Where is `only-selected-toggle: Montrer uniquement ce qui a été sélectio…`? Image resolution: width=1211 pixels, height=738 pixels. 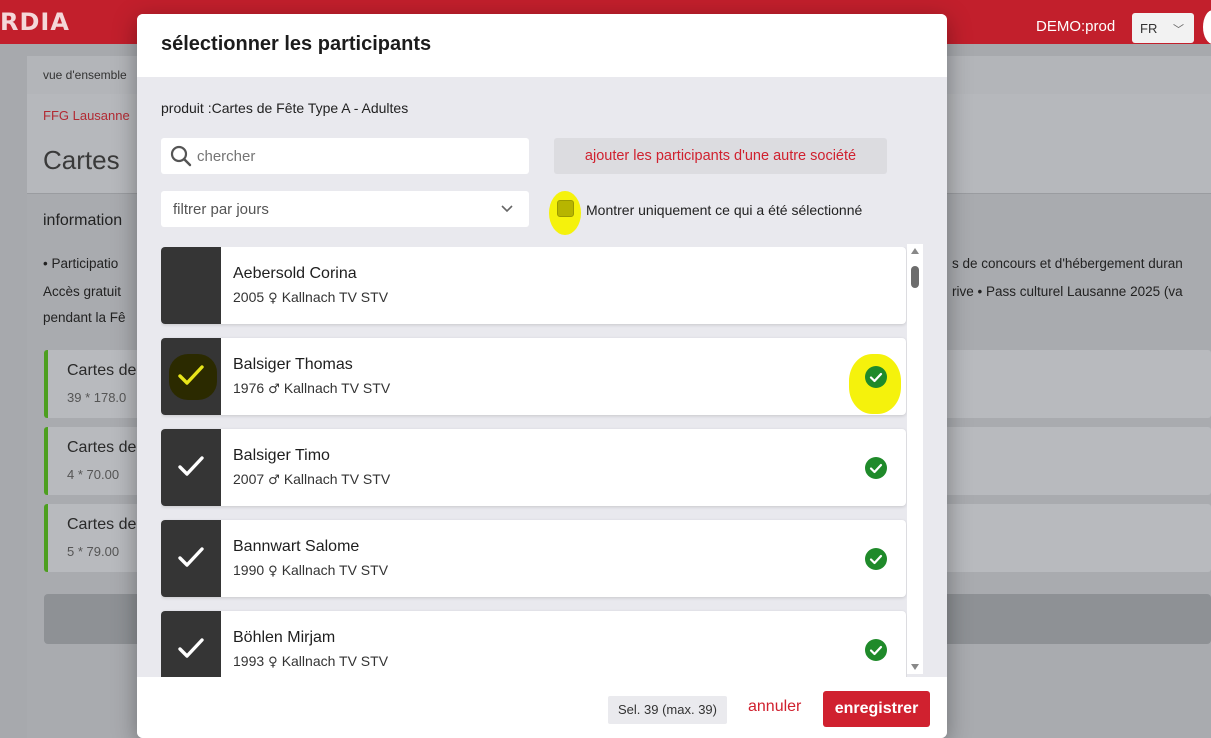 only-selected-toggle: Montrer uniquement ce qui a été sélectio… is located at coordinates (729, 213).